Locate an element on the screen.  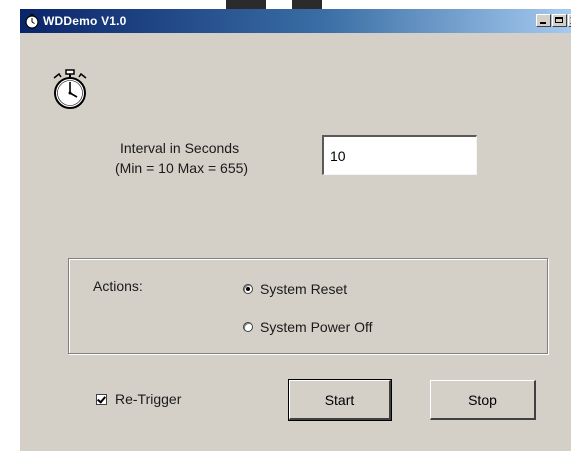
maximize-button is located at coordinates (559, 20).